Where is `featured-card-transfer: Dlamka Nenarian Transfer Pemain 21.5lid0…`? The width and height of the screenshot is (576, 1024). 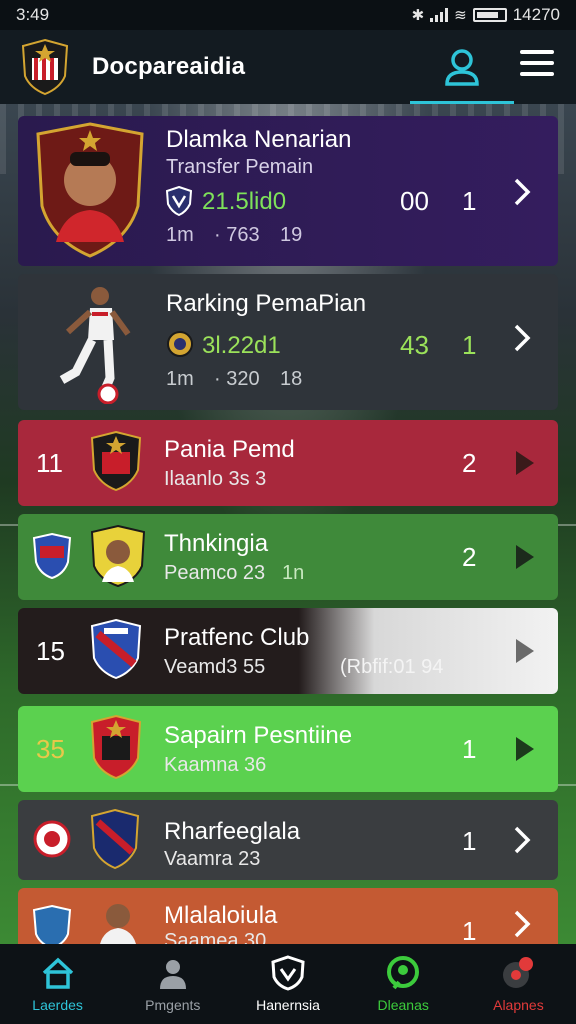 featured-card-transfer: Dlamka Nenarian Transfer Pemain 21.5lid0… is located at coordinates (288, 191).